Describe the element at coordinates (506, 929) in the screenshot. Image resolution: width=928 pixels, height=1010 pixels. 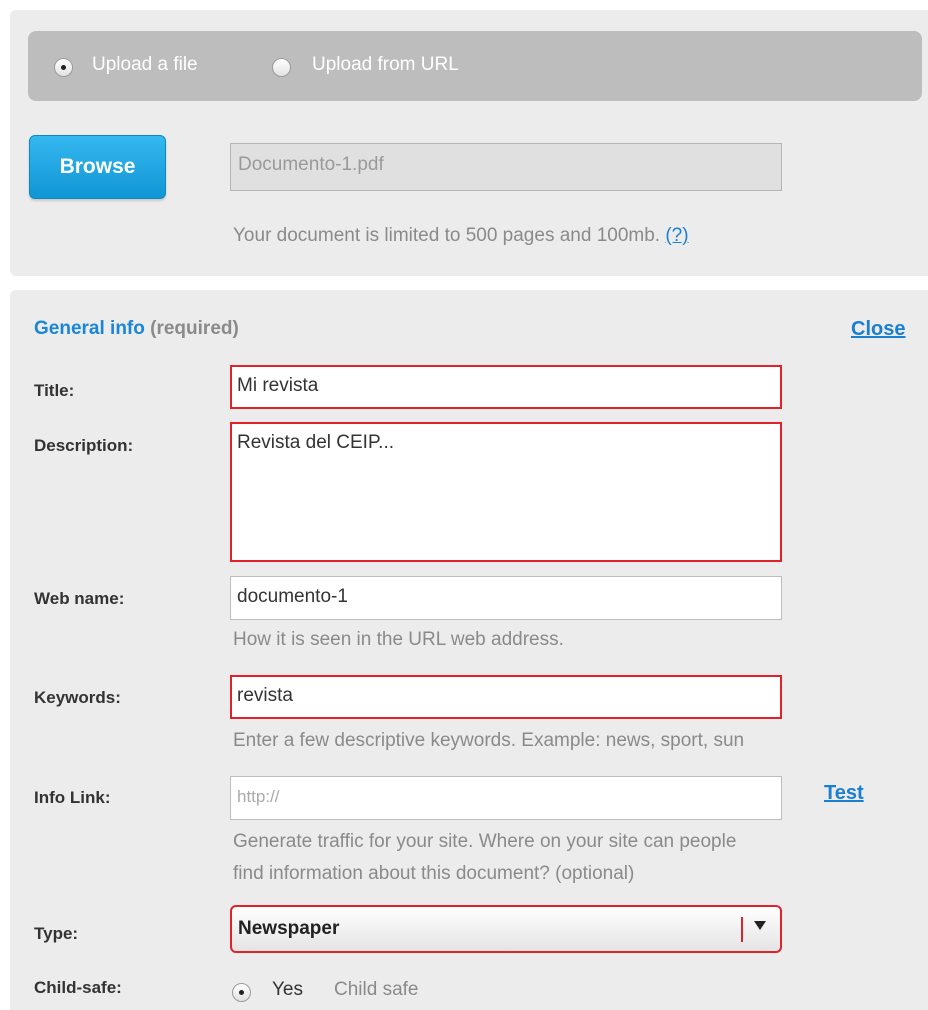
I see `type-select: Newspaper` at that location.